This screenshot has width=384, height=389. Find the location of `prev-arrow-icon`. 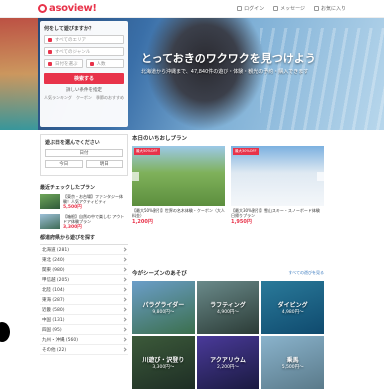

prev-arrow-icon is located at coordinates (135, 176).